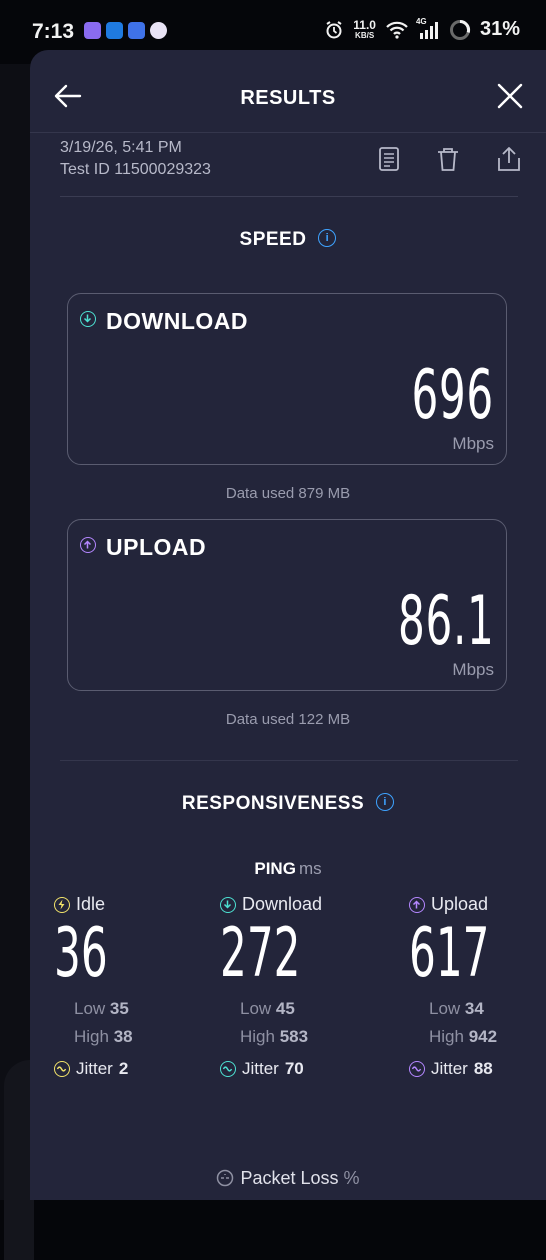 The width and height of the screenshot is (546, 1260). I want to click on upload-jitter-value: 88, so click(483, 1068).